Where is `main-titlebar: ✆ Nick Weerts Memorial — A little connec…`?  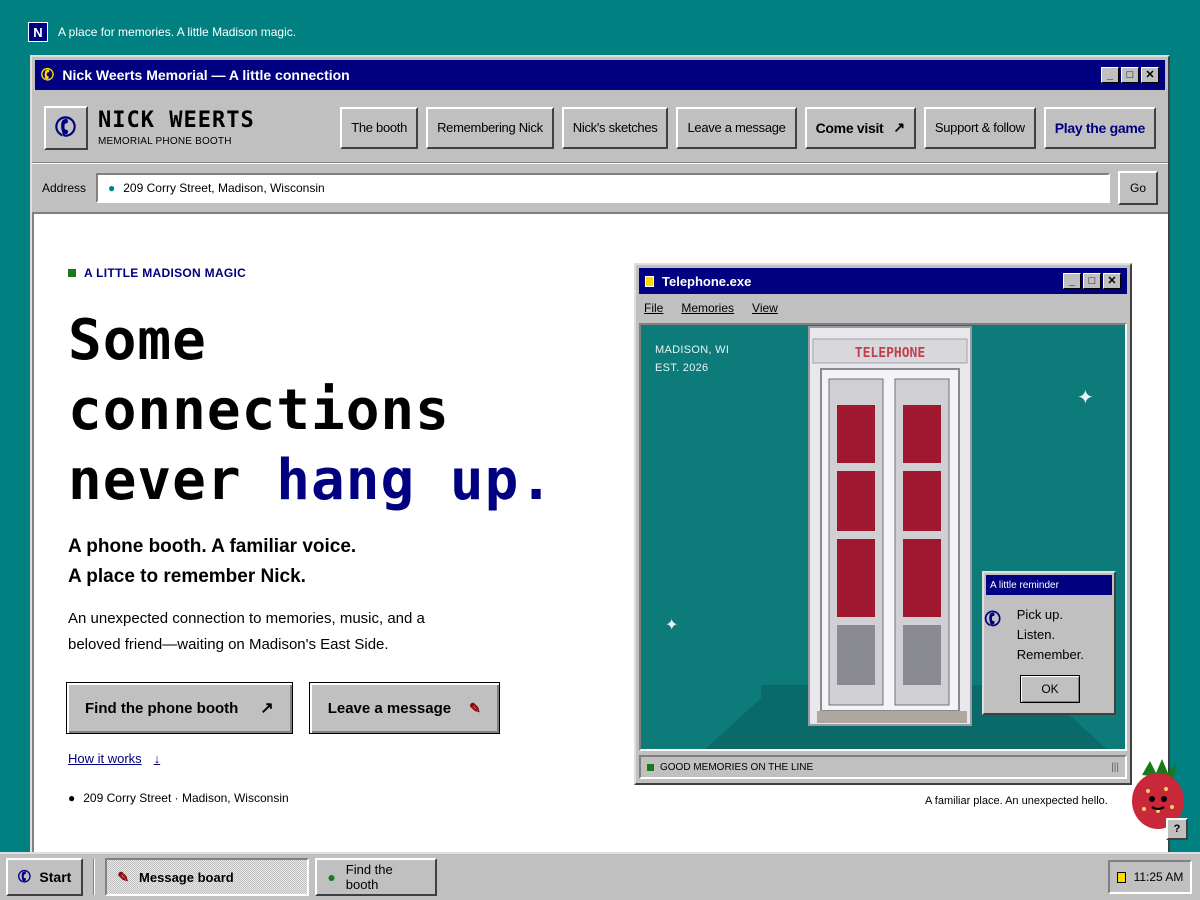
main-titlebar: ✆ Nick Weerts Memorial — A little connec… is located at coordinates (600, 75).